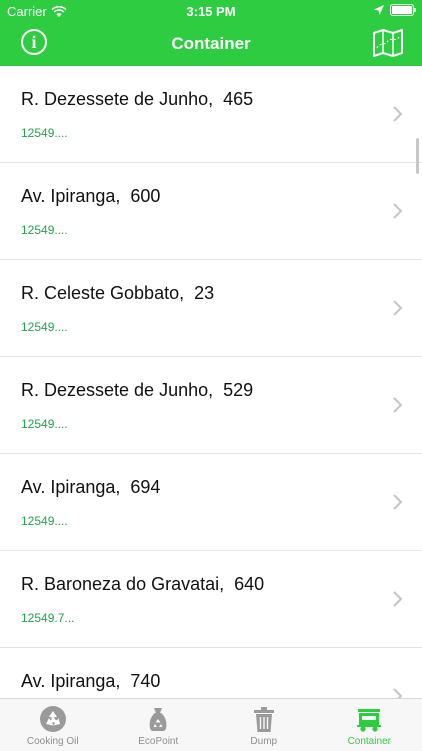  Describe the element at coordinates (90, 487) in the screenshot. I see `item-address: Av. Ipiranga, 694` at that location.